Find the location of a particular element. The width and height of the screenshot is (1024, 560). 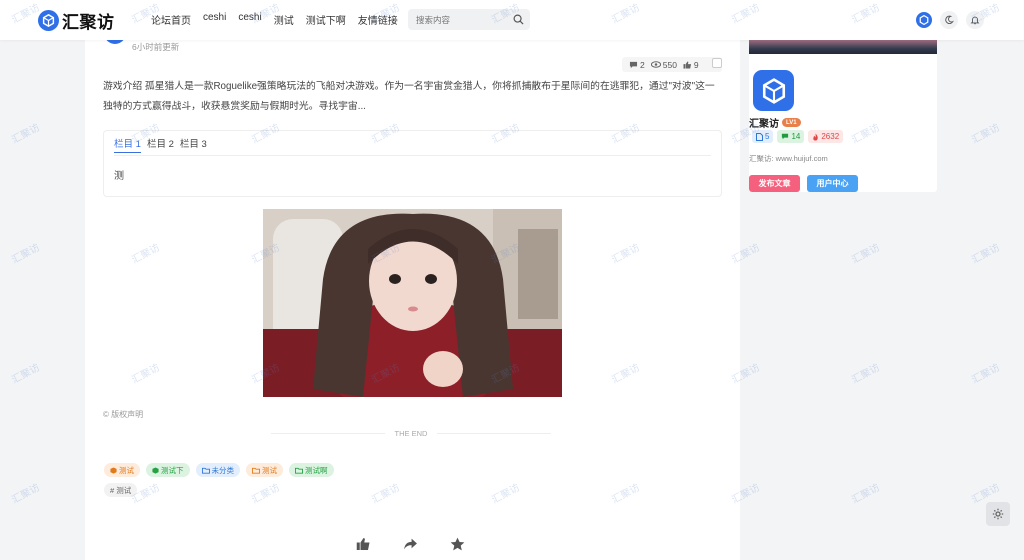

logo-cube-icon is located at coordinates (48, 20).